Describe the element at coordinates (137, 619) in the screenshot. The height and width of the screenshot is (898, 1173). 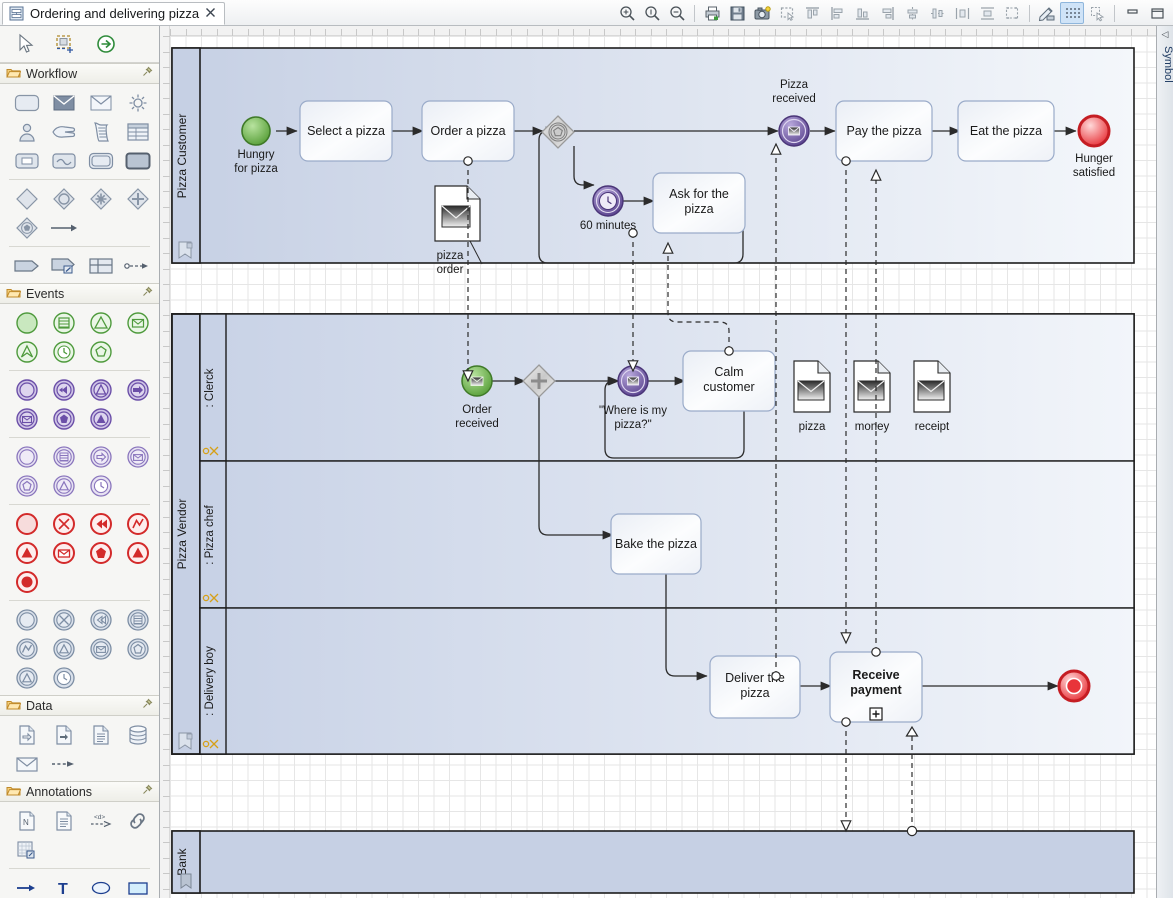
I see `boundary-multiple-icon` at that location.